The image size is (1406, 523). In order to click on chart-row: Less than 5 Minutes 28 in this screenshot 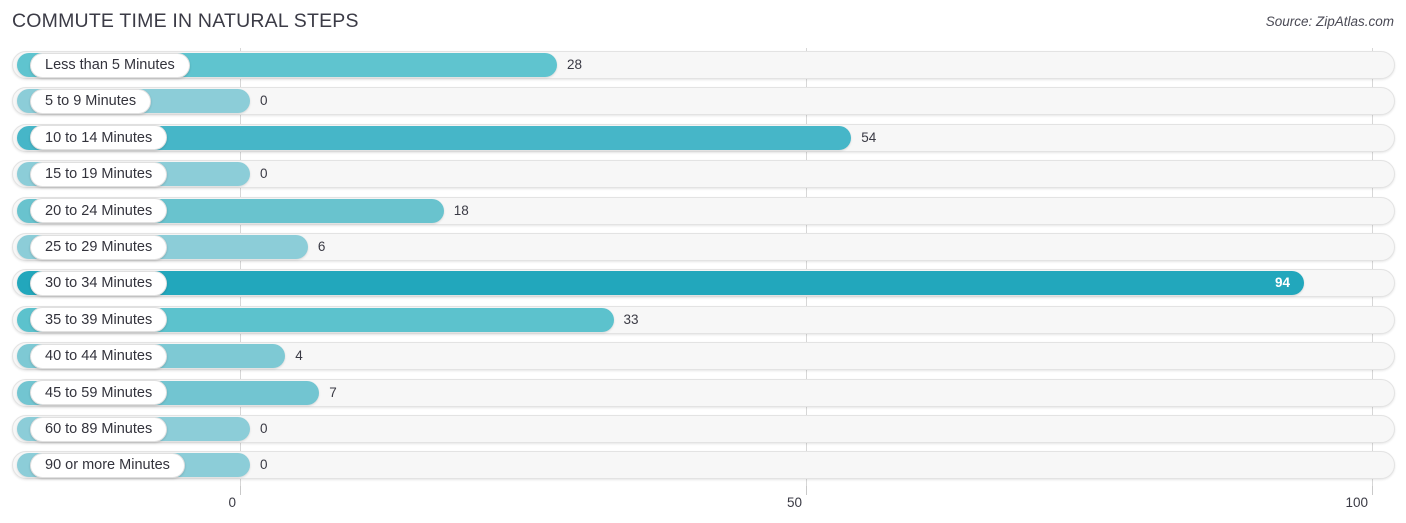, I will do `click(703, 66)`.